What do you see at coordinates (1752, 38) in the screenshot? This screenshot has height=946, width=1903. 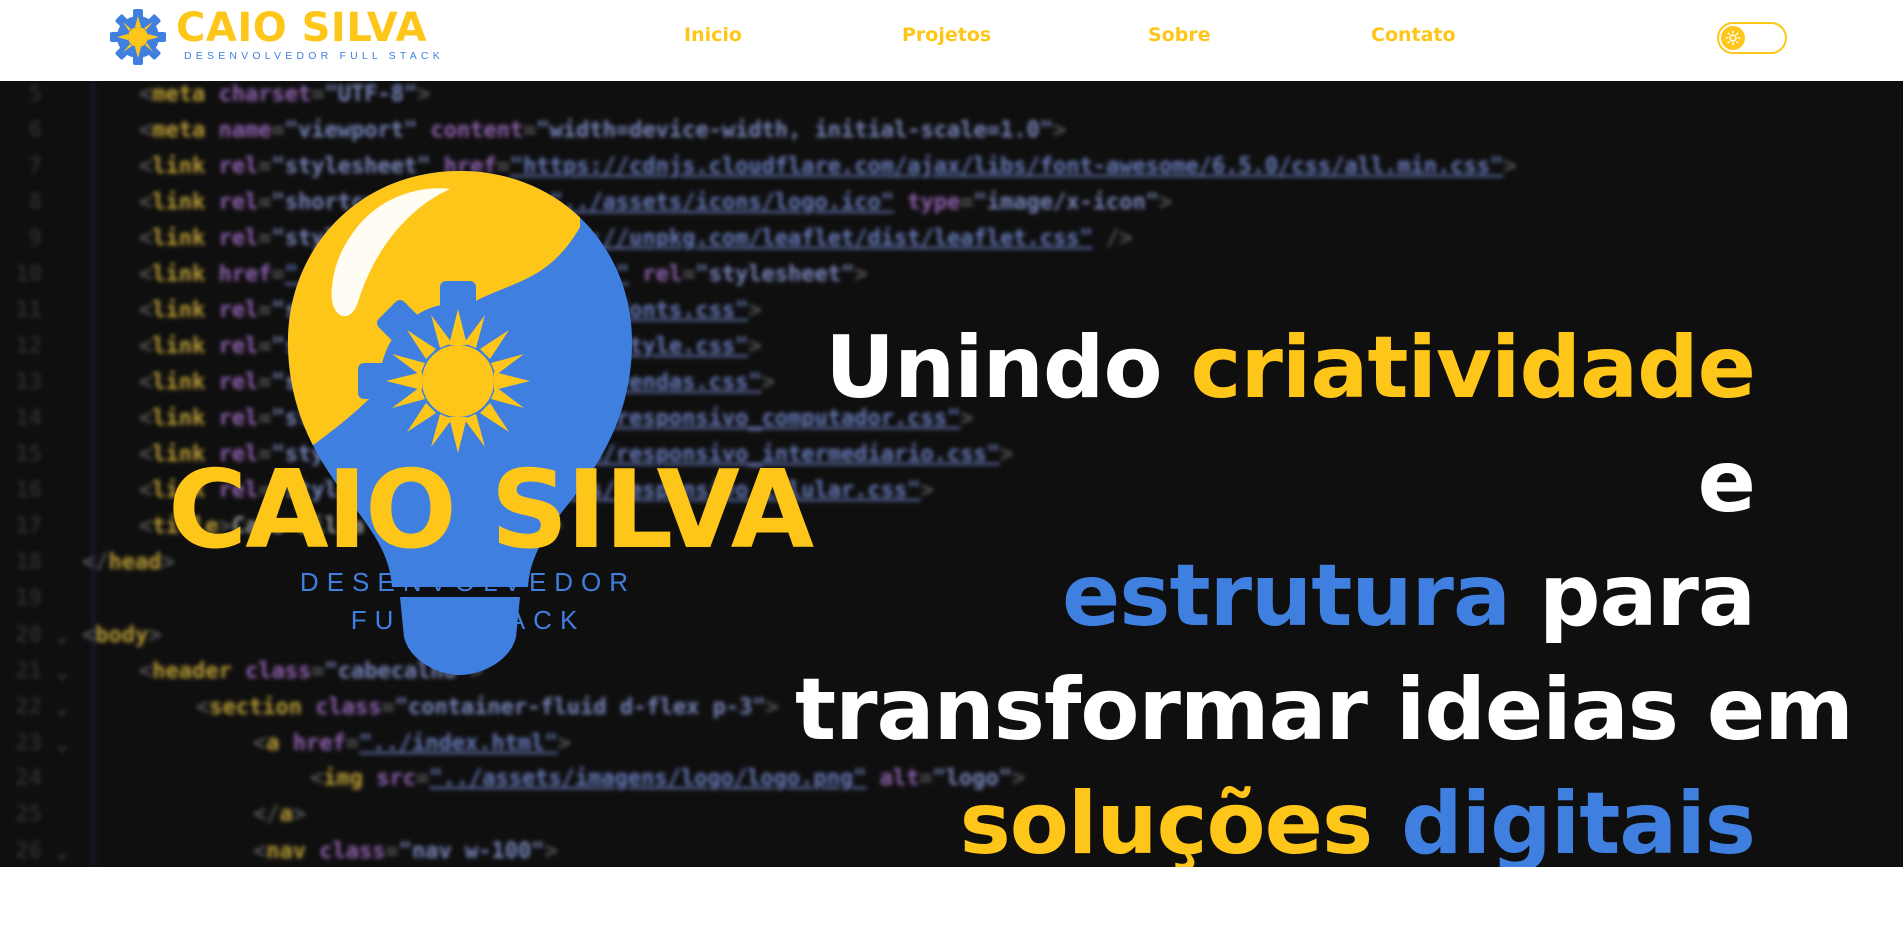 I see `theme-toggle` at bounding box center [1752, 38].